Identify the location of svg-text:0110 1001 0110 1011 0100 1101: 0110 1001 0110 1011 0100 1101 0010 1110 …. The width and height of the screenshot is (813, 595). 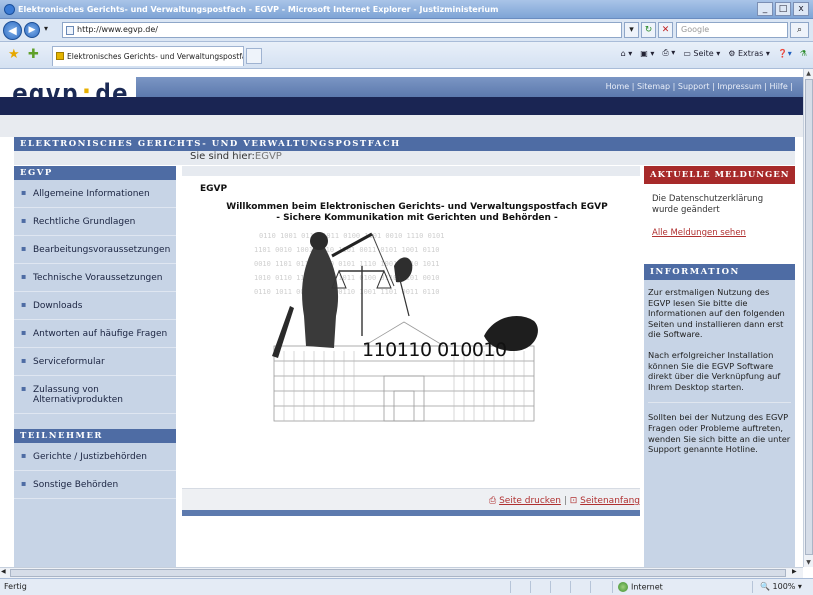
(351, 236).